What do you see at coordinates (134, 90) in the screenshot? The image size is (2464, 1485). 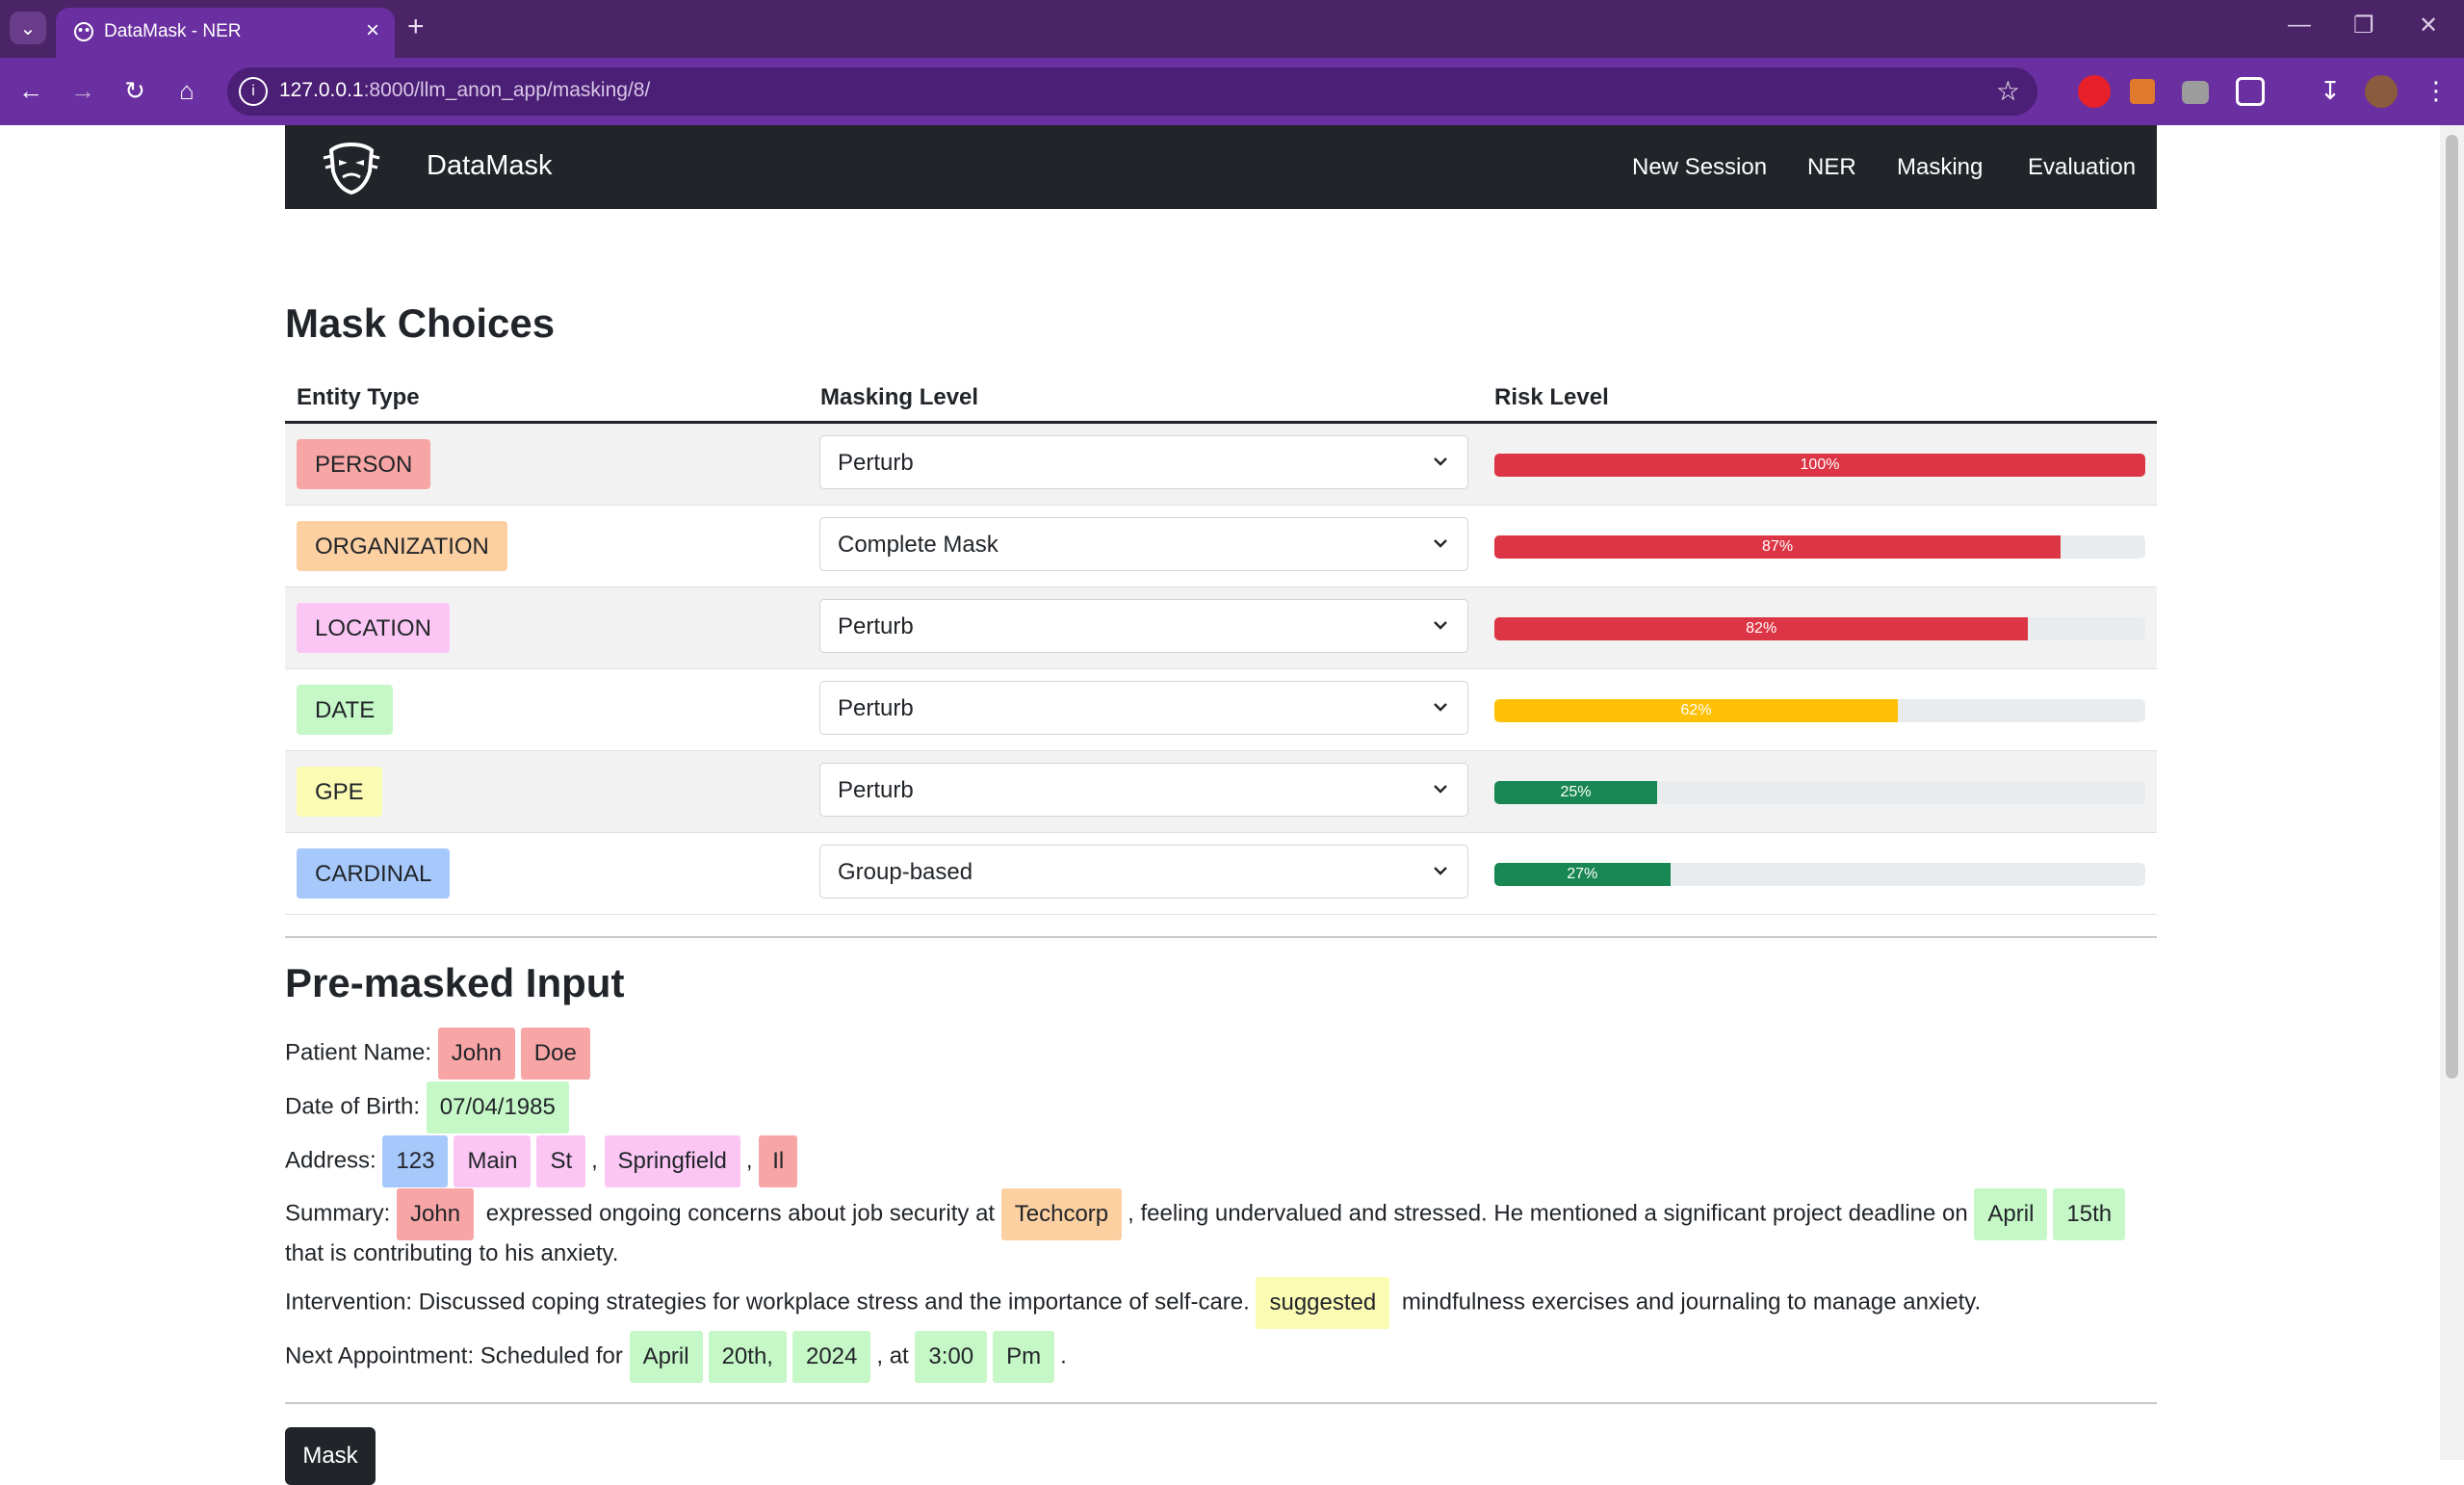 I see `reload-icon: ↻` at bounding box center [134, 90].